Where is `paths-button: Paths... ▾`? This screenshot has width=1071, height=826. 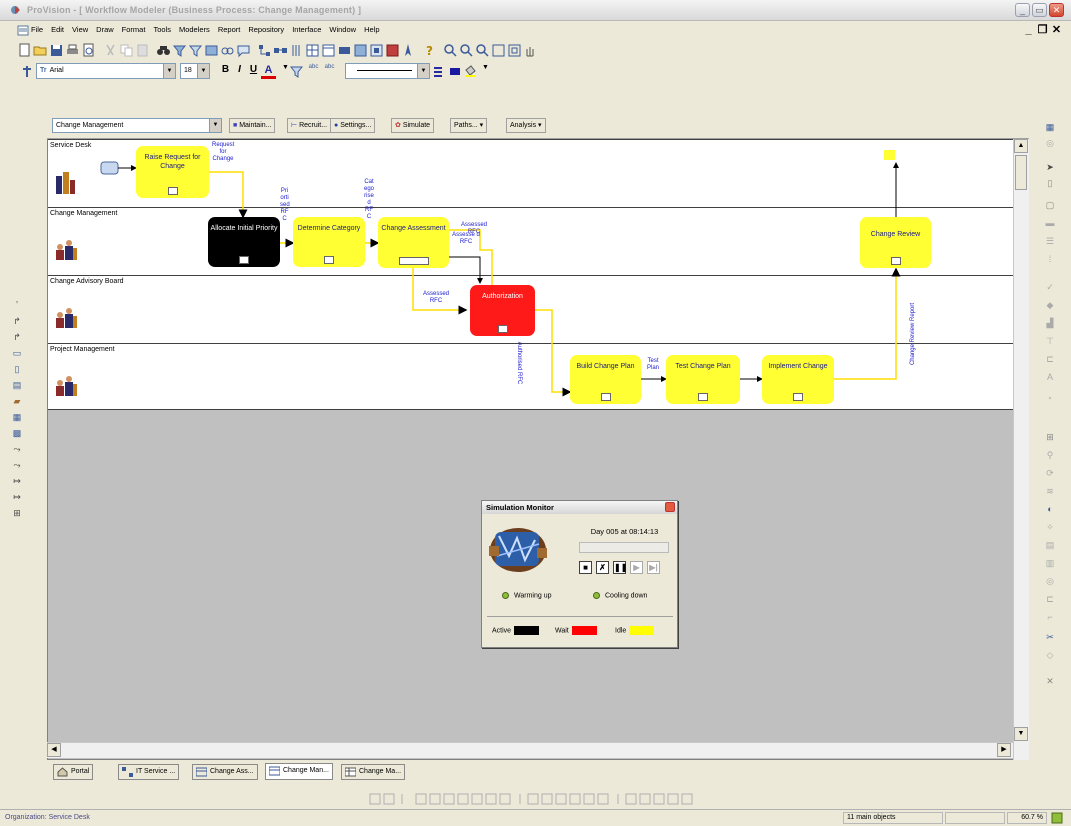 paths-button: Paths... ▾ is located at coordinates (469, 125).